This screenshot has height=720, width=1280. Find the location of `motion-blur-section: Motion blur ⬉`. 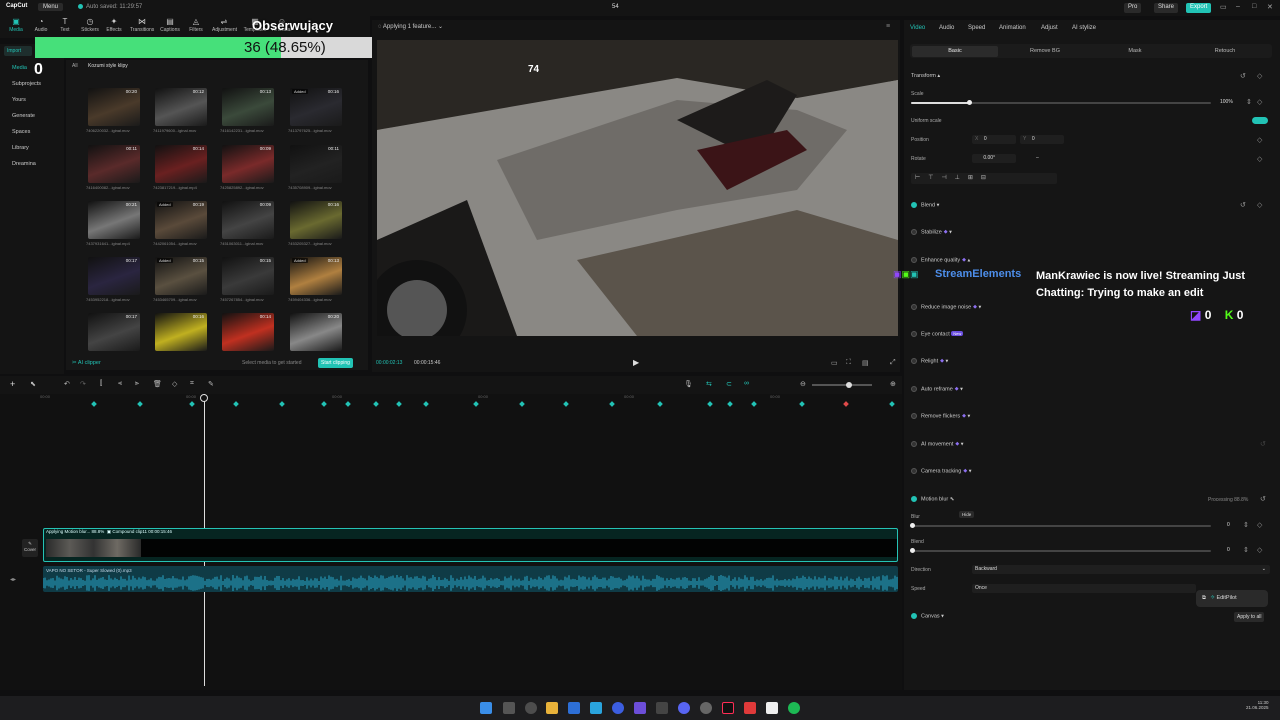

motion-blur-section: Motion blur ⬉ is located at coordinates (932, 499).